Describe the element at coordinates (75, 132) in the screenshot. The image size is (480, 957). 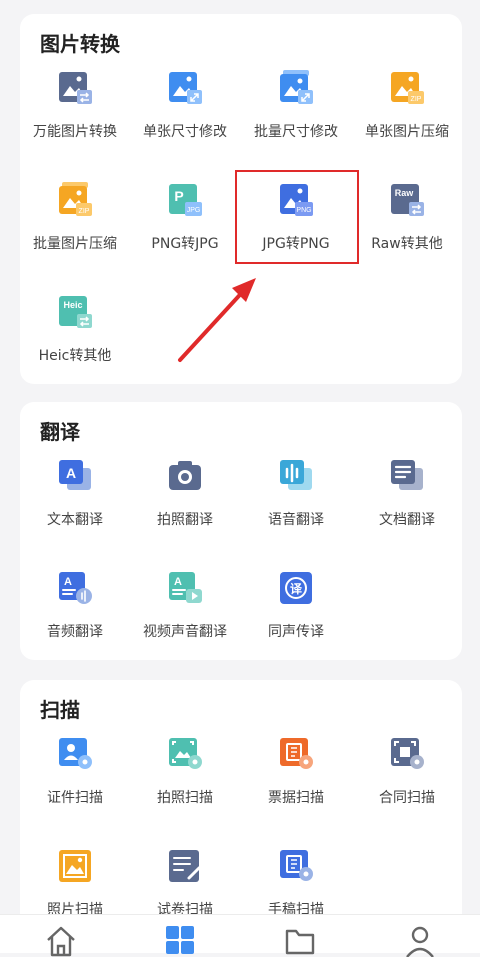
I see `tool-label: 万能图片转换` at that location.